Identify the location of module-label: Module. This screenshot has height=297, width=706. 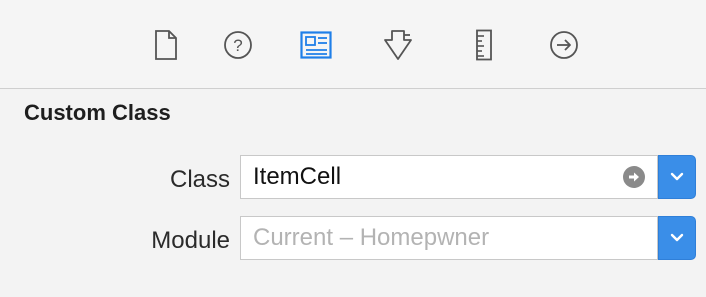
(190, 240).